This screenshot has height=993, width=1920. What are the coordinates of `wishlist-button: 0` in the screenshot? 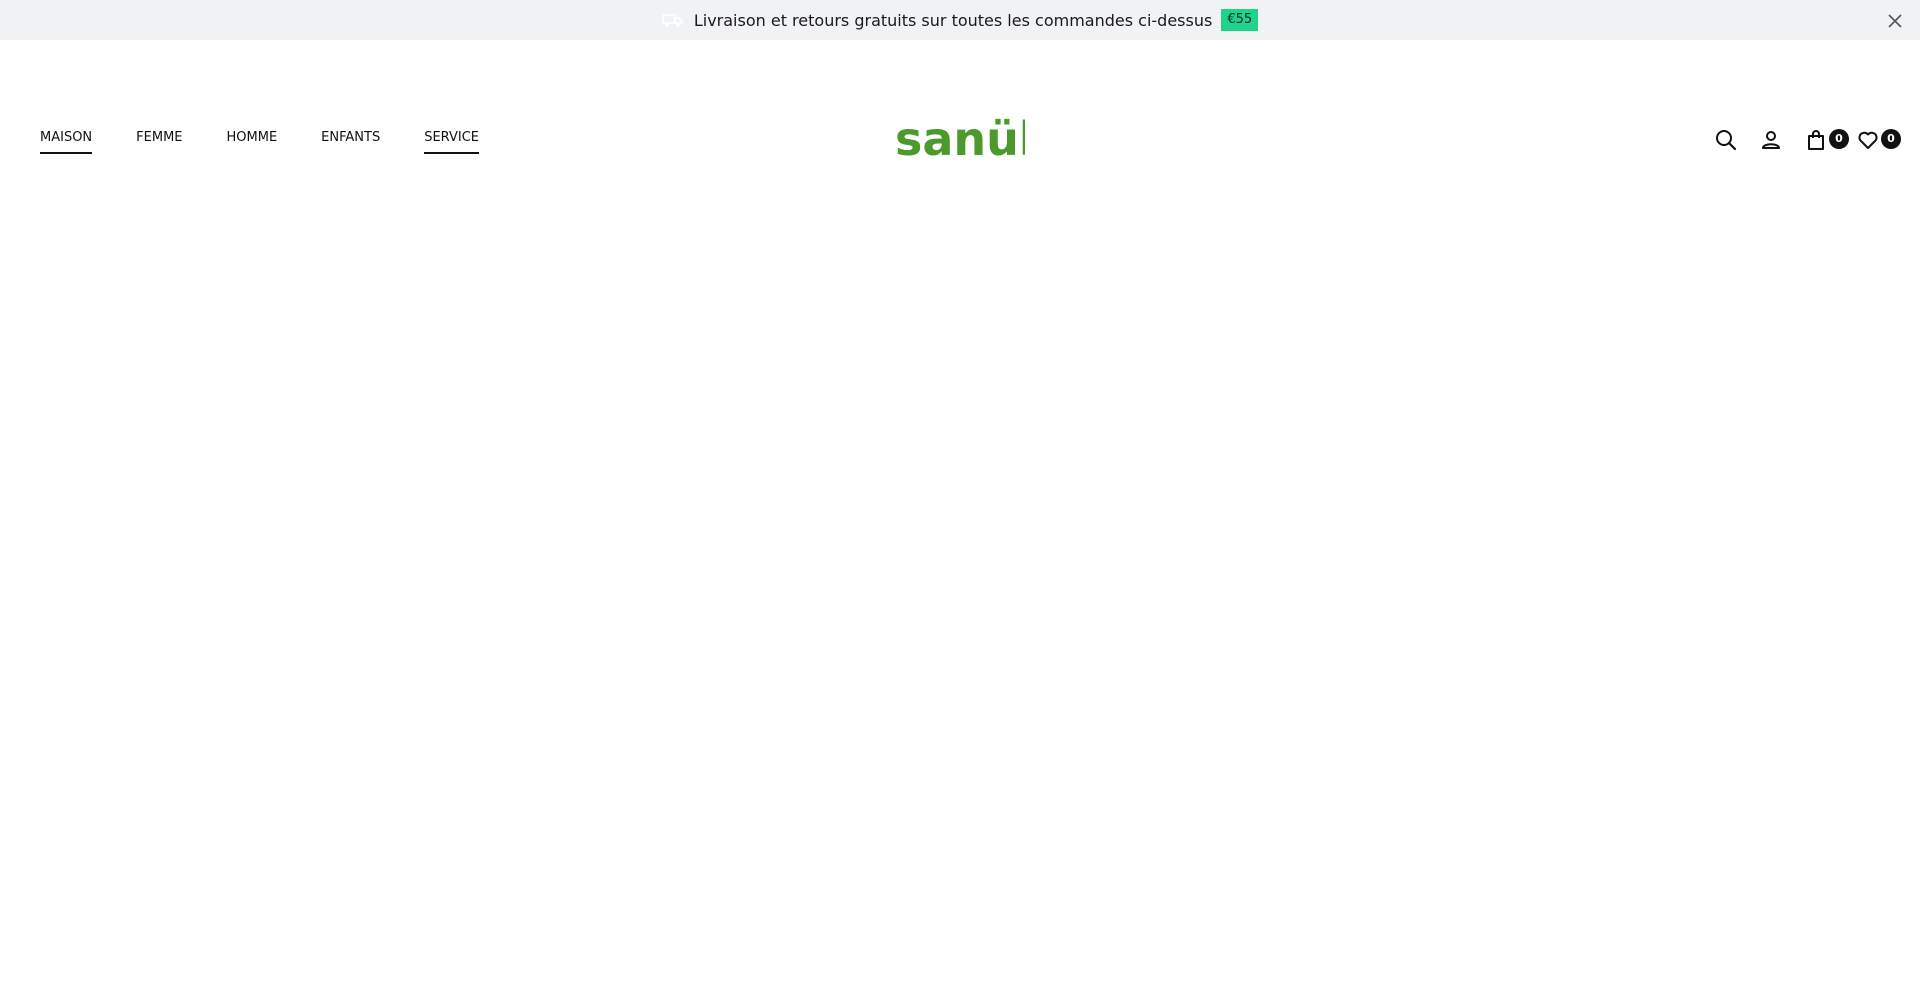 It's located at (1878, 140).